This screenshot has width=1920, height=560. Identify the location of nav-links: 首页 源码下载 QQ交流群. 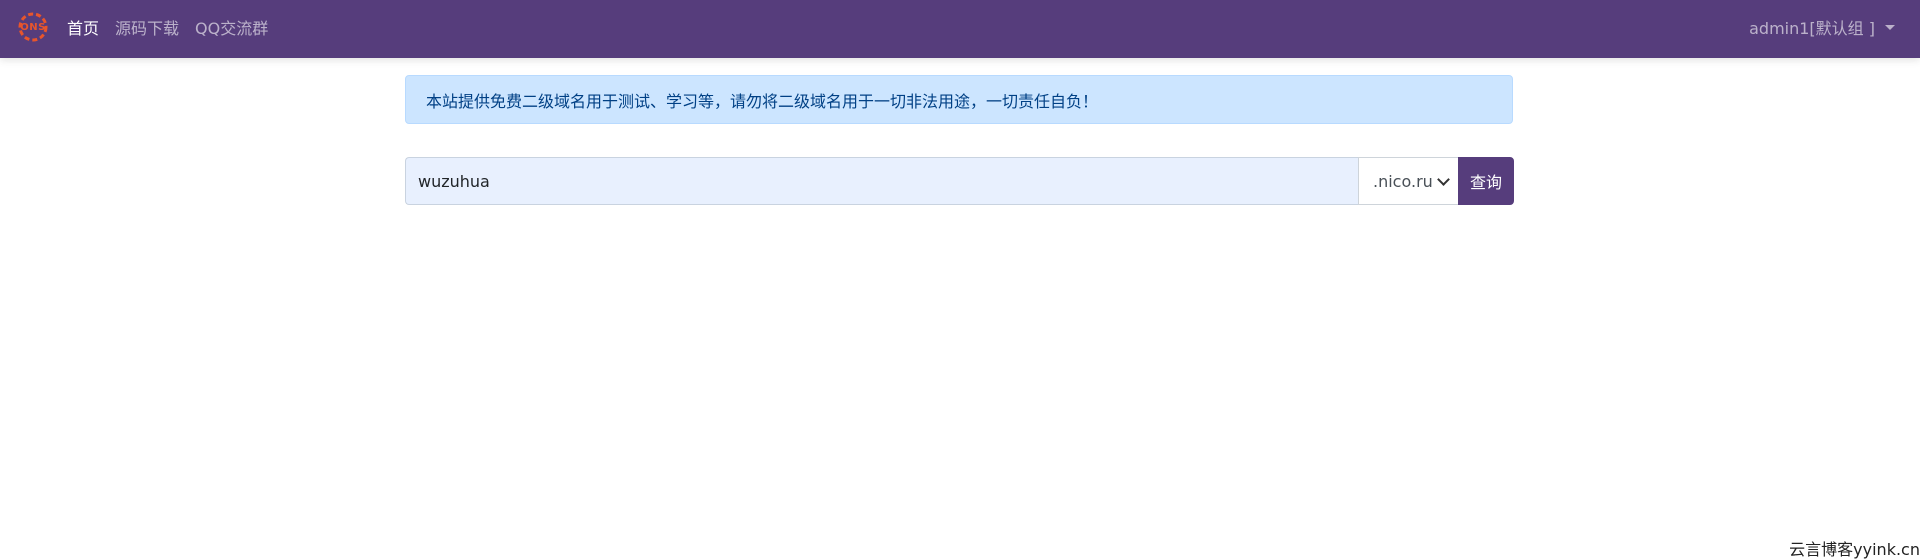
(175, 27).